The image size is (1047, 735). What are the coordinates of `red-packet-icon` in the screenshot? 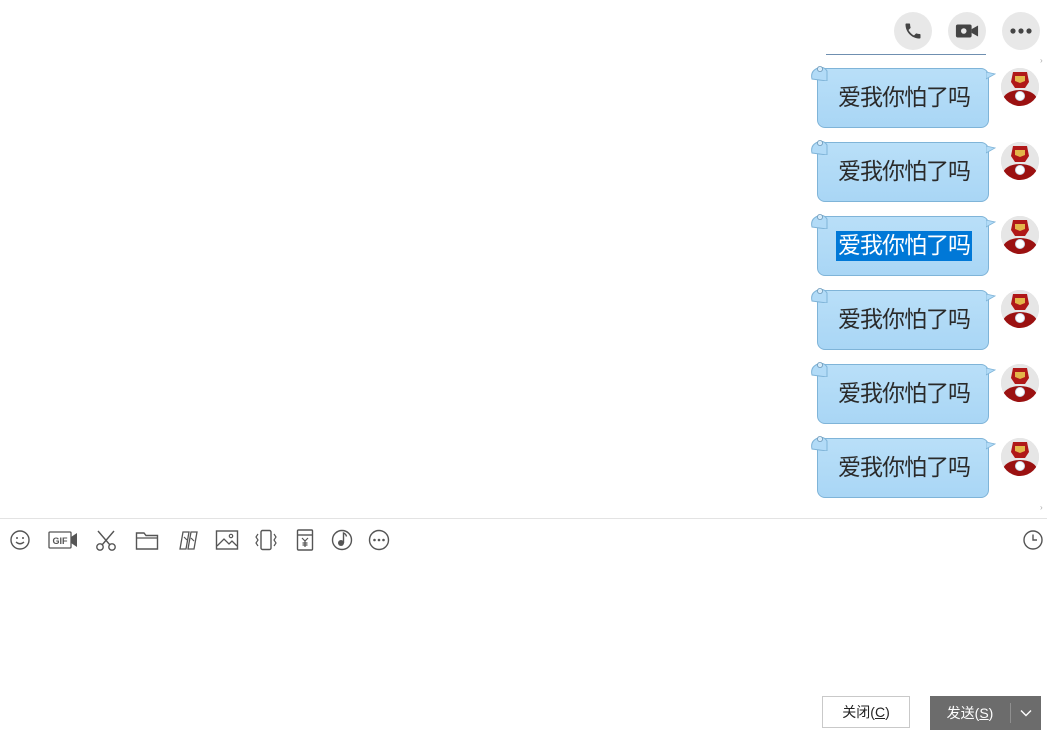 It's located at (305, 540).